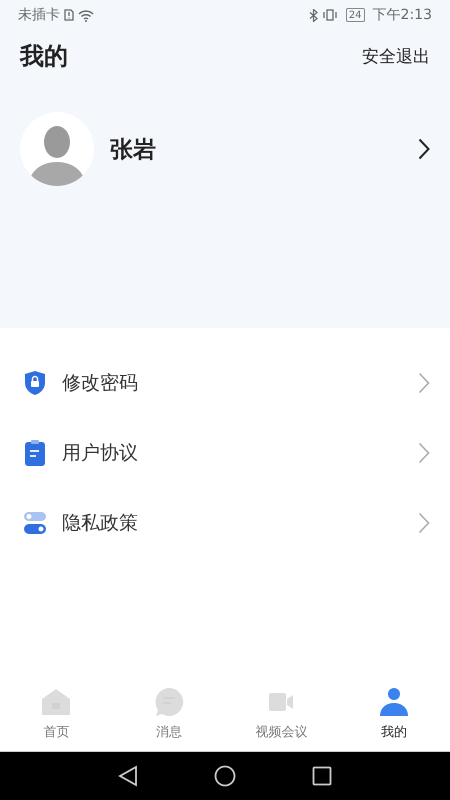 The image size is (450, 800). Describe the element at coordinates (57, 149) in the screenshot. I see `avatar-icon` at that location.